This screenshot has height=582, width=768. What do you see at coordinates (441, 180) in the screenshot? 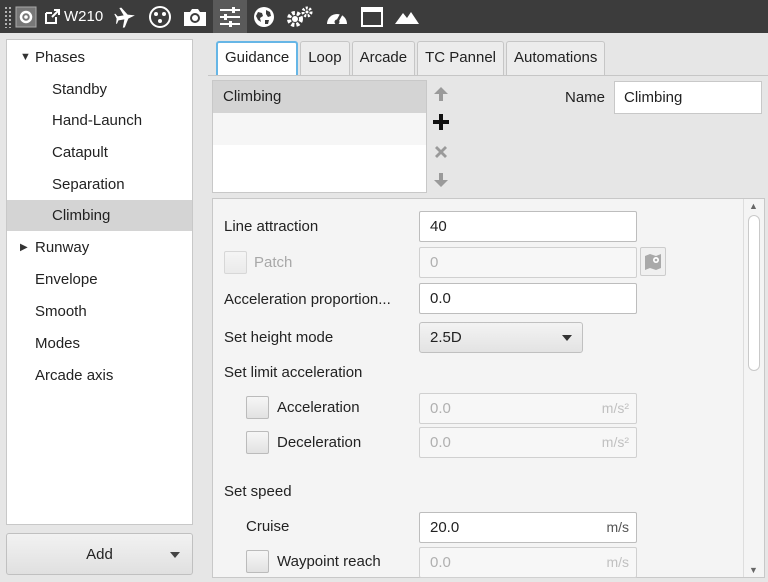
I see `move-down-icon` at bounding box center [441, 180].